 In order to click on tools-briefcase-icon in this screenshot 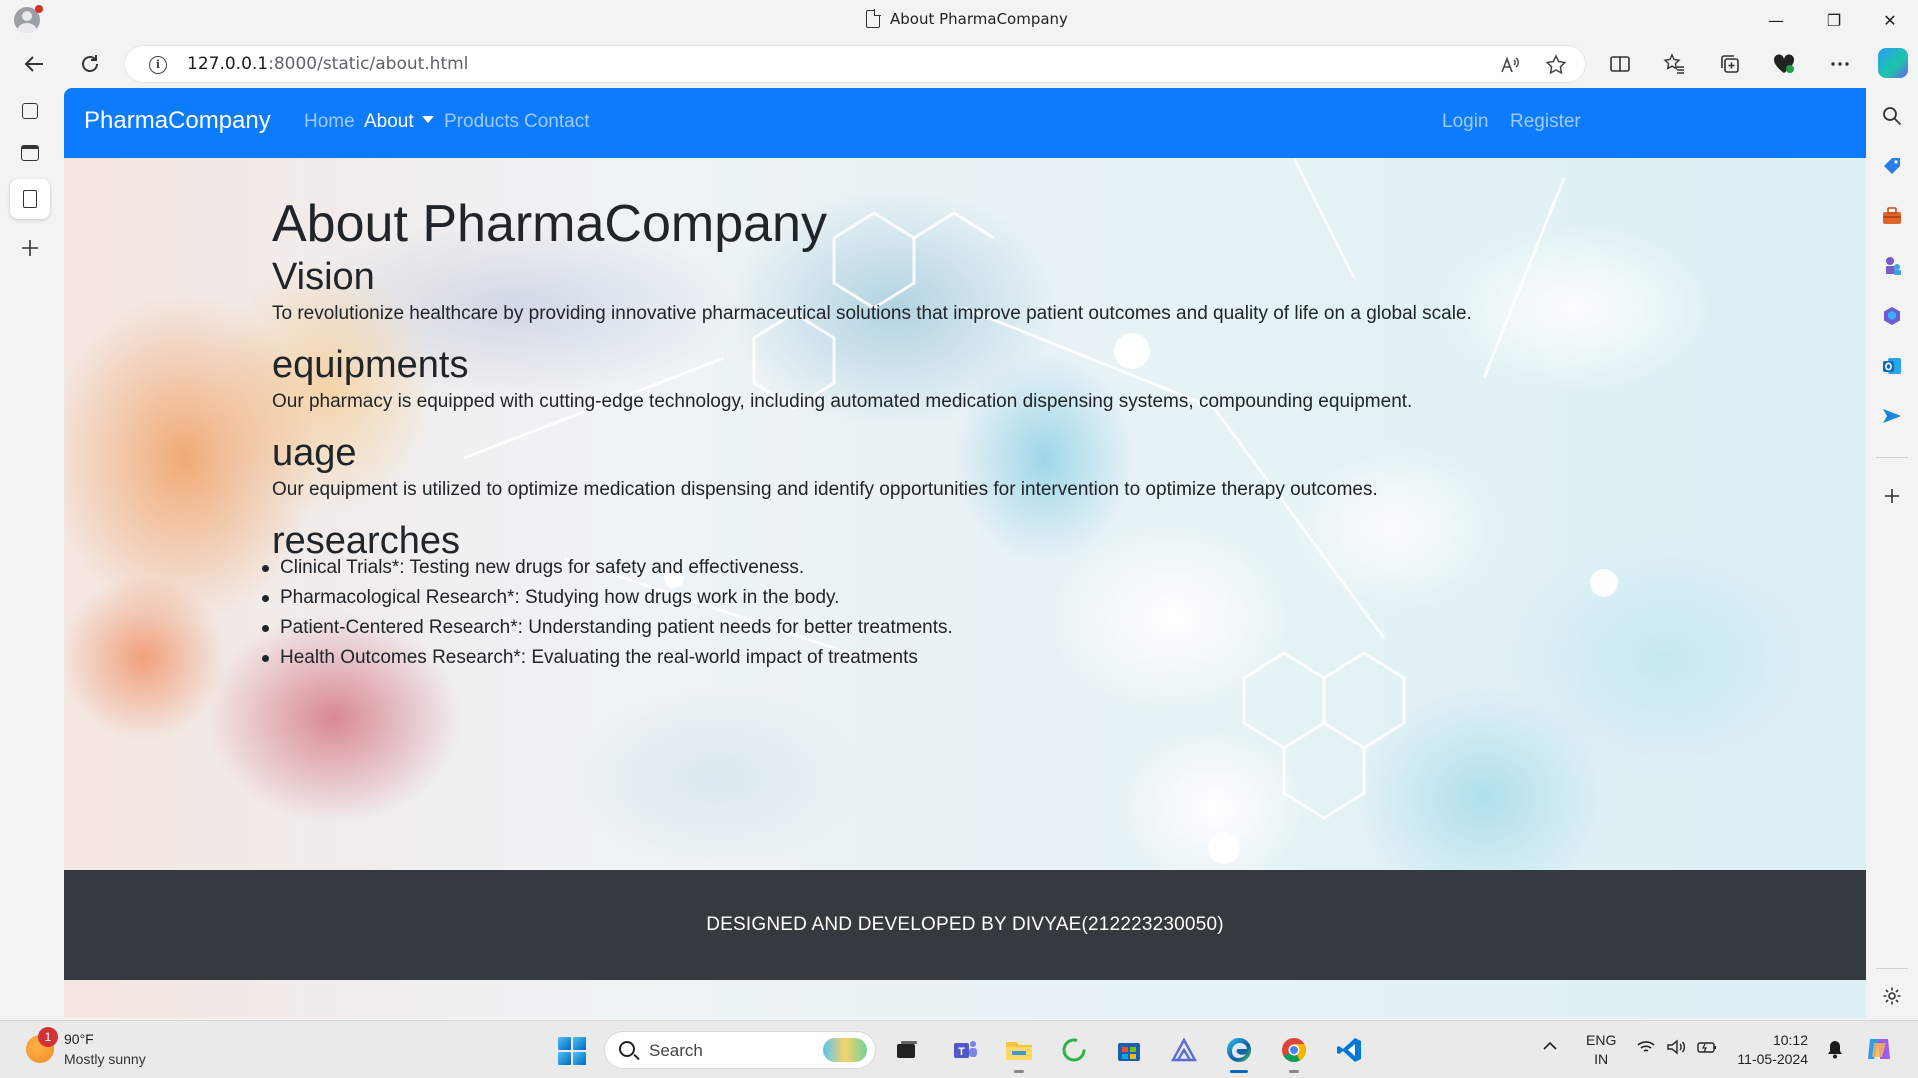, I will do `click(1892, 216)`.